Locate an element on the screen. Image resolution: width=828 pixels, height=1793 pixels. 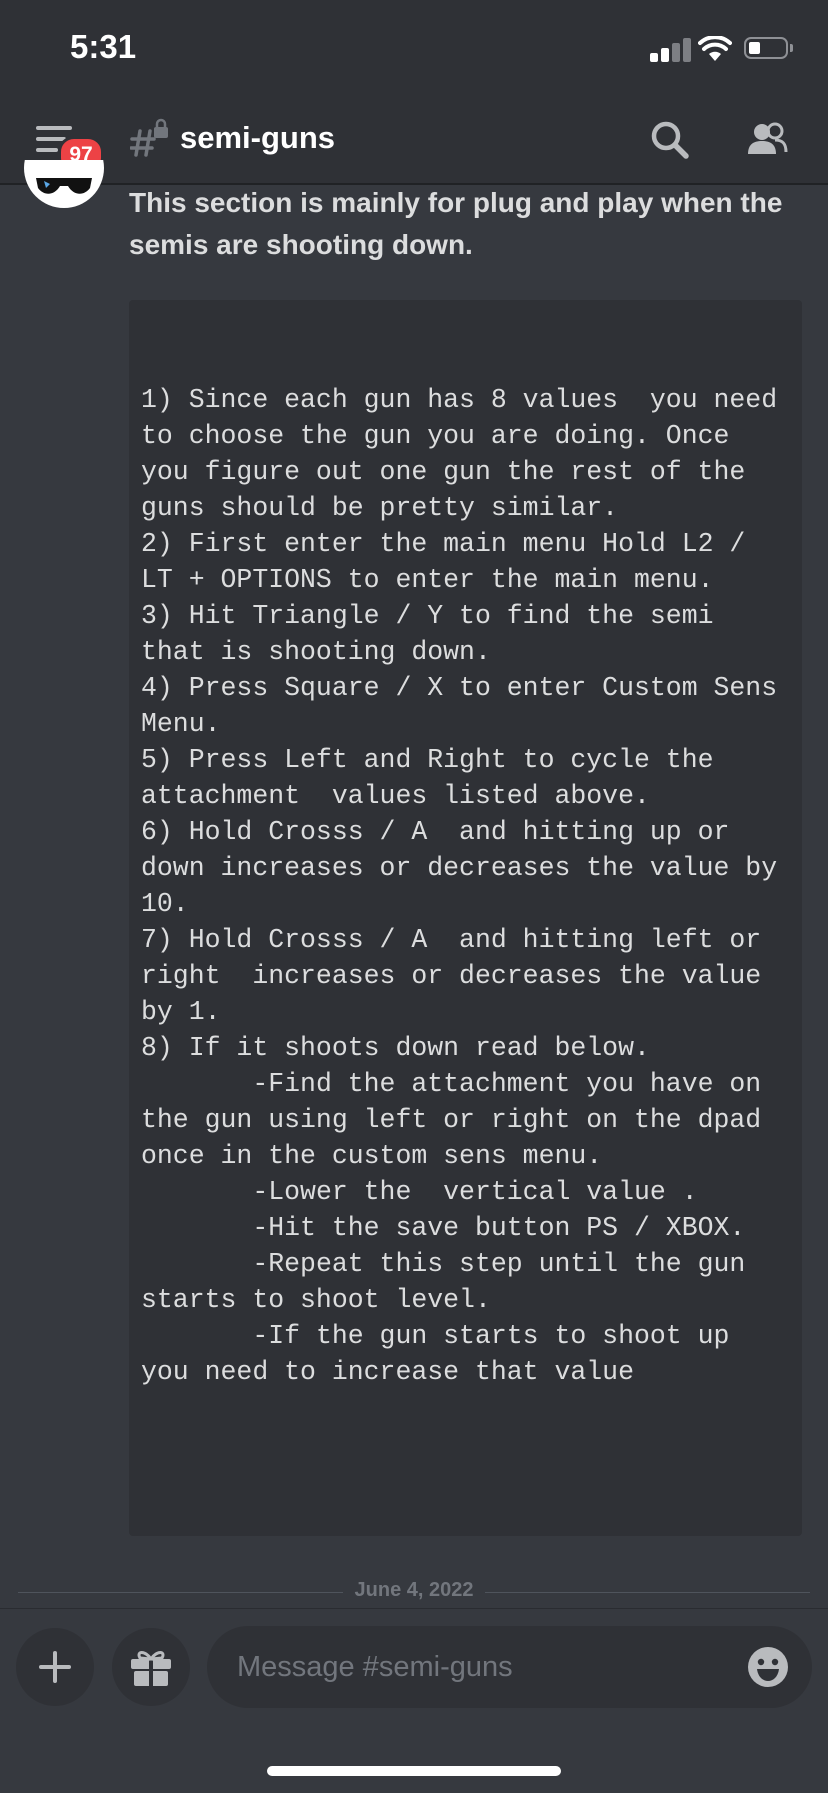
avatar is located at coordinates (64, 190).